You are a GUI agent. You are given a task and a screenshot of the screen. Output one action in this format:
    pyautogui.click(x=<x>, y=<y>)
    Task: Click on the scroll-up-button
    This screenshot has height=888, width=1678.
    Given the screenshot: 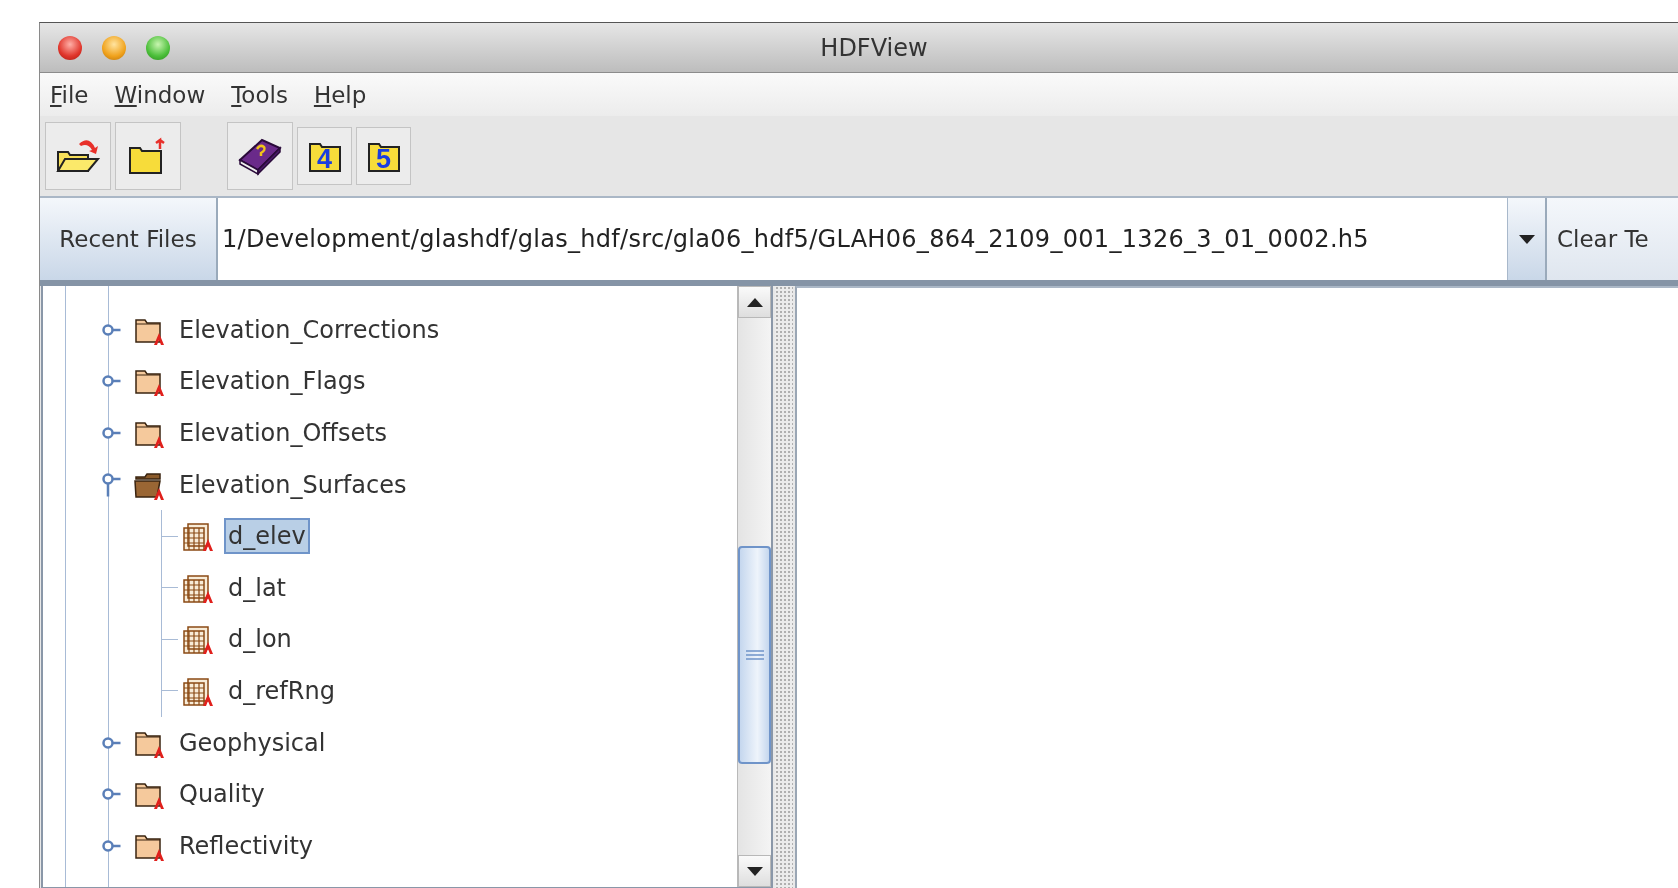 What is the action you would take?
    pyautogui.click(x=754, y=302)
    